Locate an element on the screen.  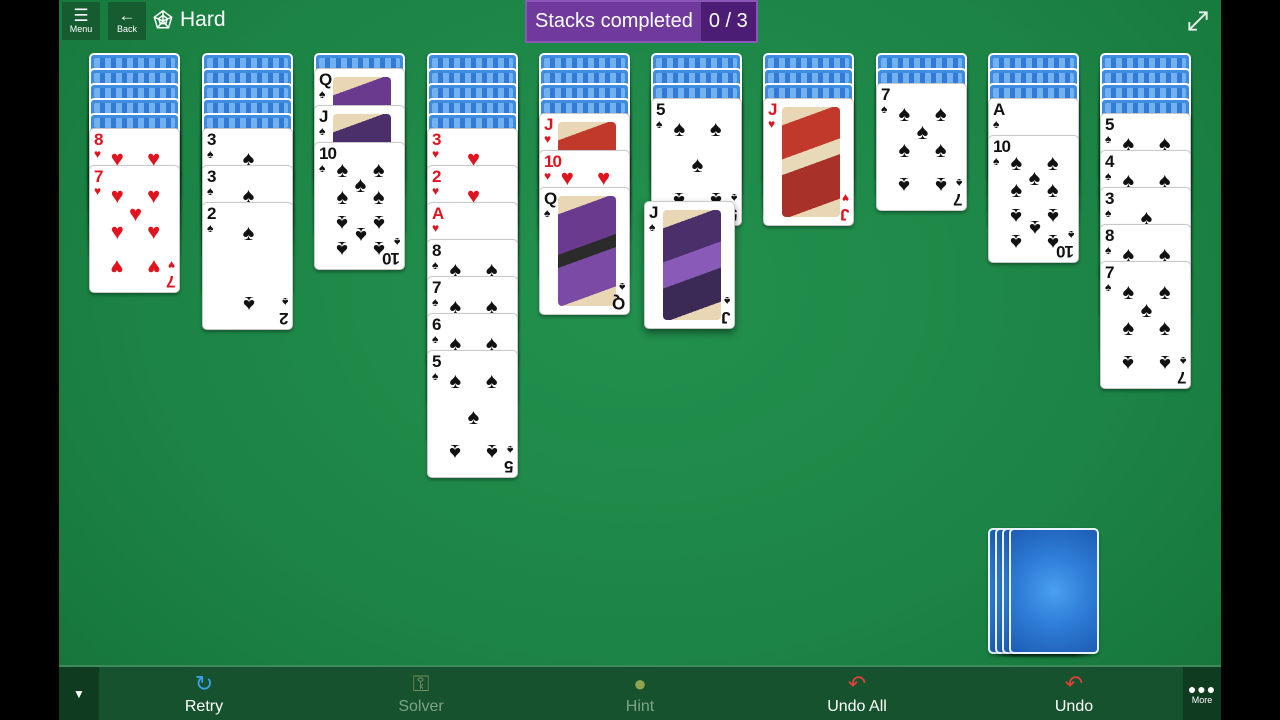
undo-all-button: ↶ Undo All is located at coordinates (857, 693).